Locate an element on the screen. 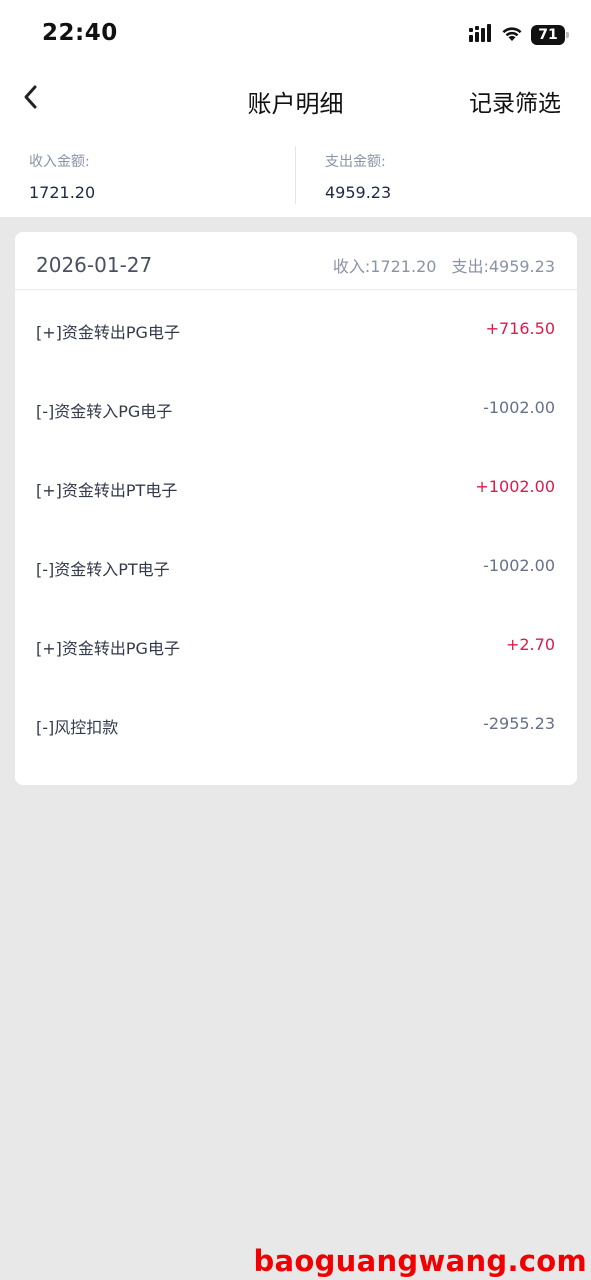  group-date: 2026-01-27 is located at coordinates (94, 265).